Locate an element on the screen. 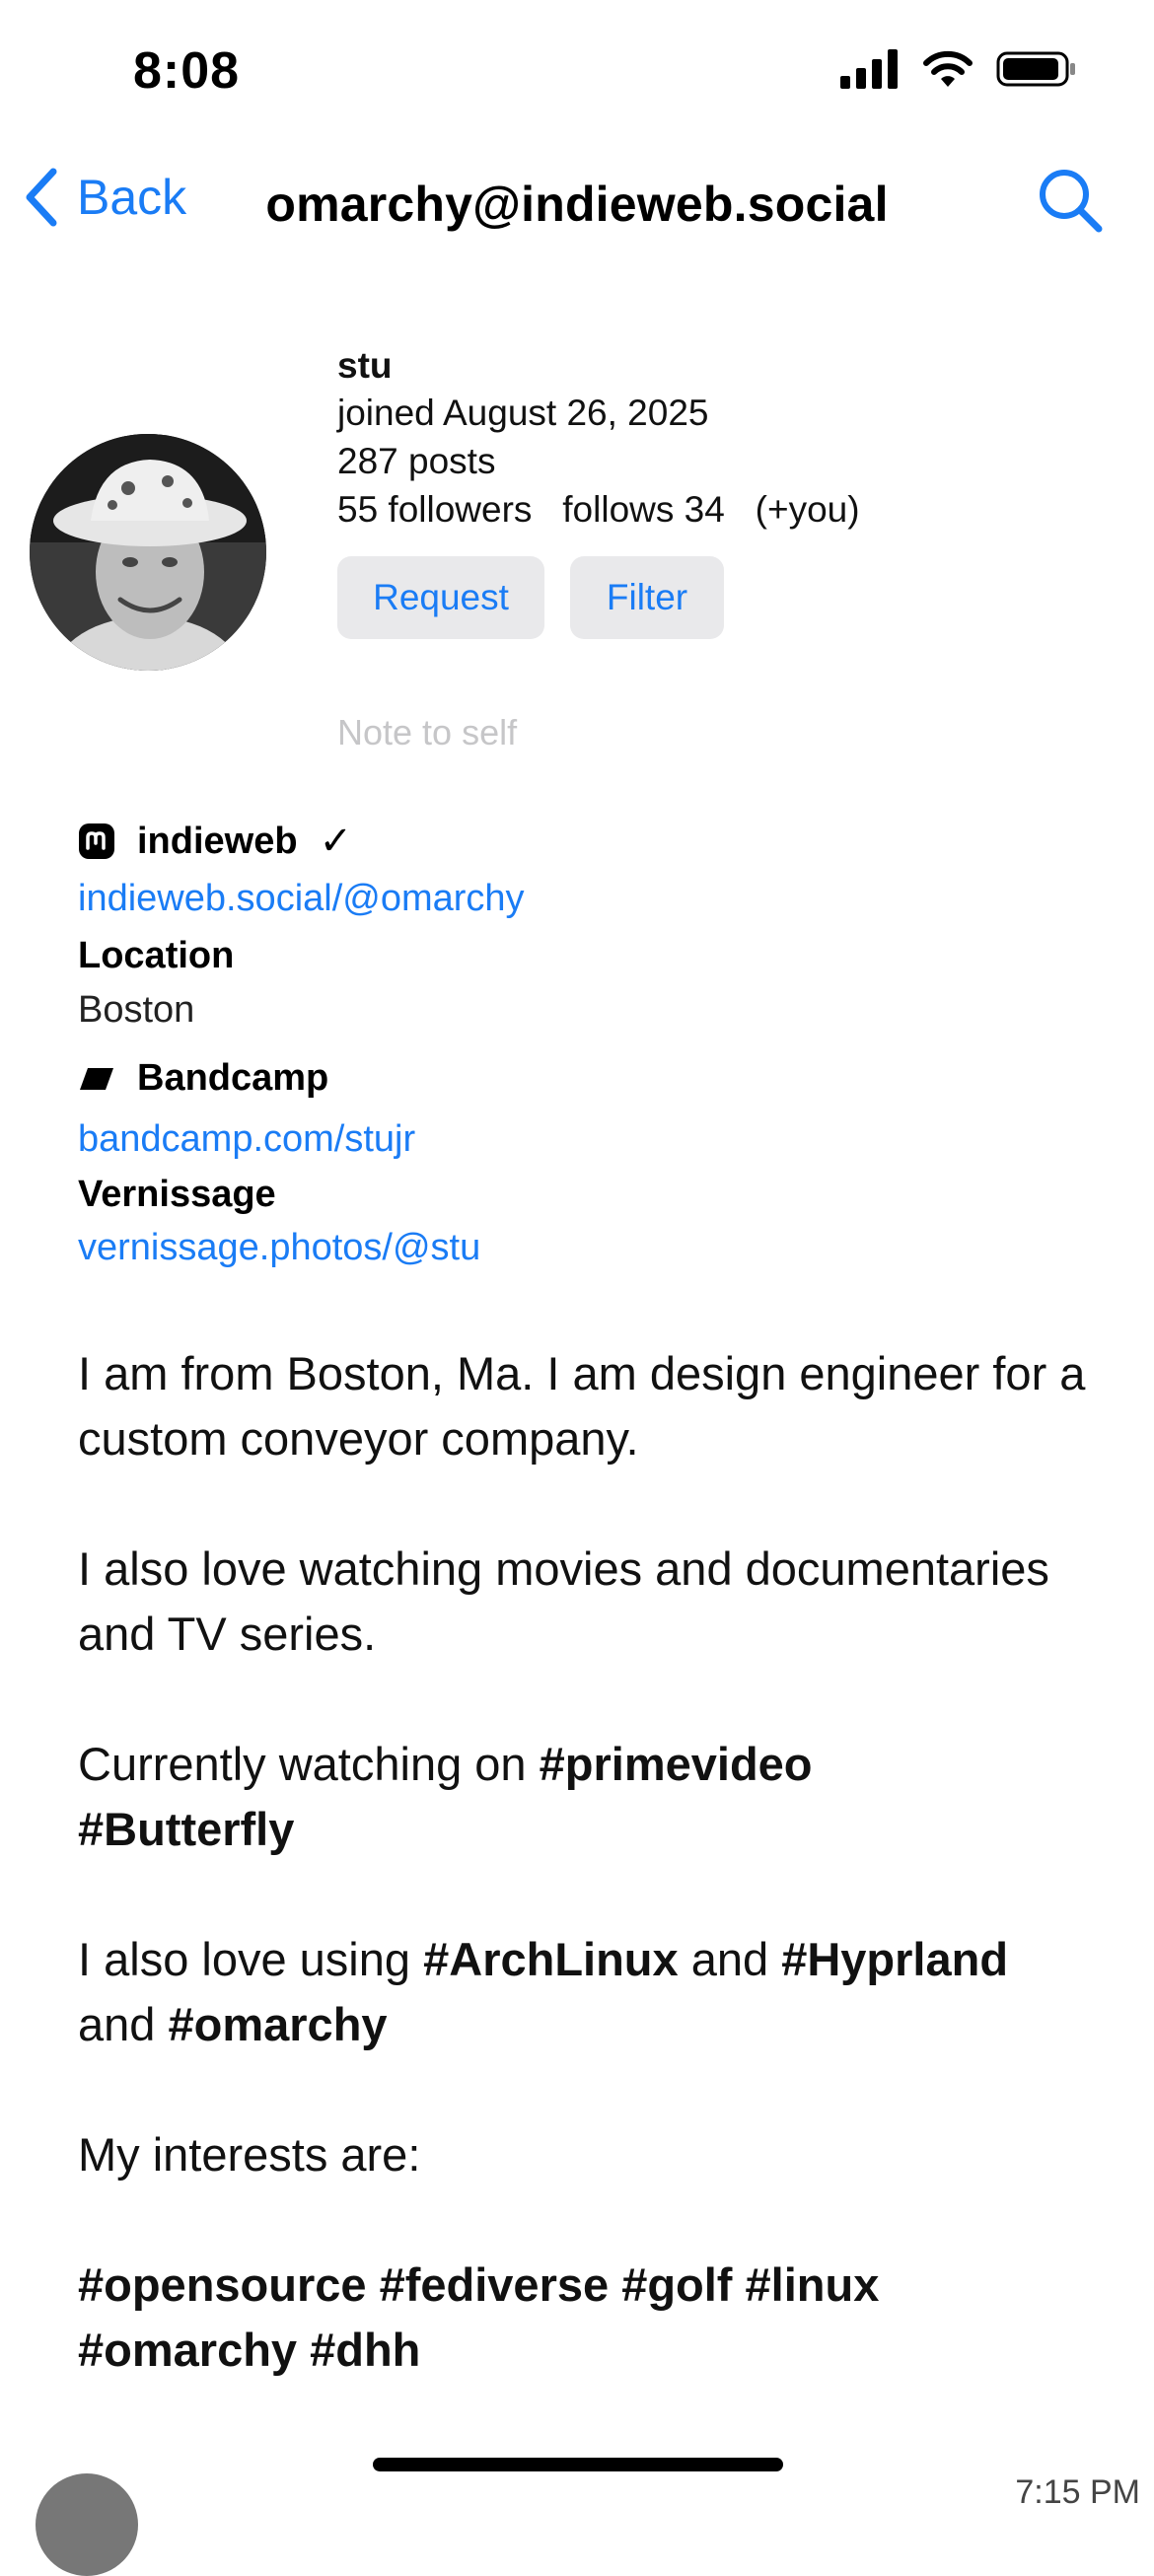 Image resolution: width=1154 pixels, height=2576 pixels. hashtag-line: #opensource #fediverse #golf #linux is located at coordinates (479, 2284).